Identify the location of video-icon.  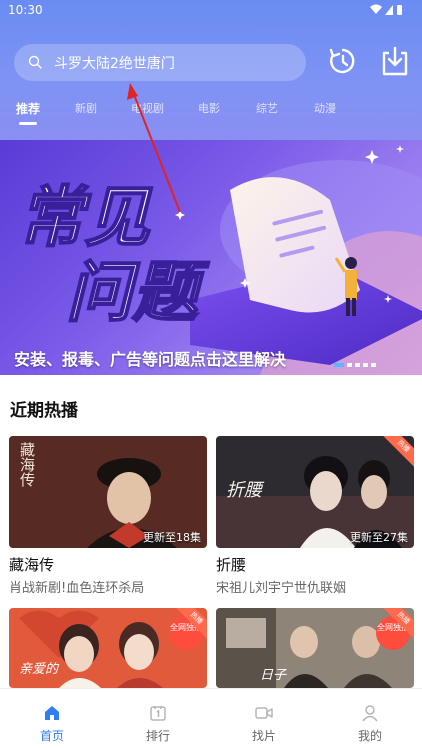
(264, 713).